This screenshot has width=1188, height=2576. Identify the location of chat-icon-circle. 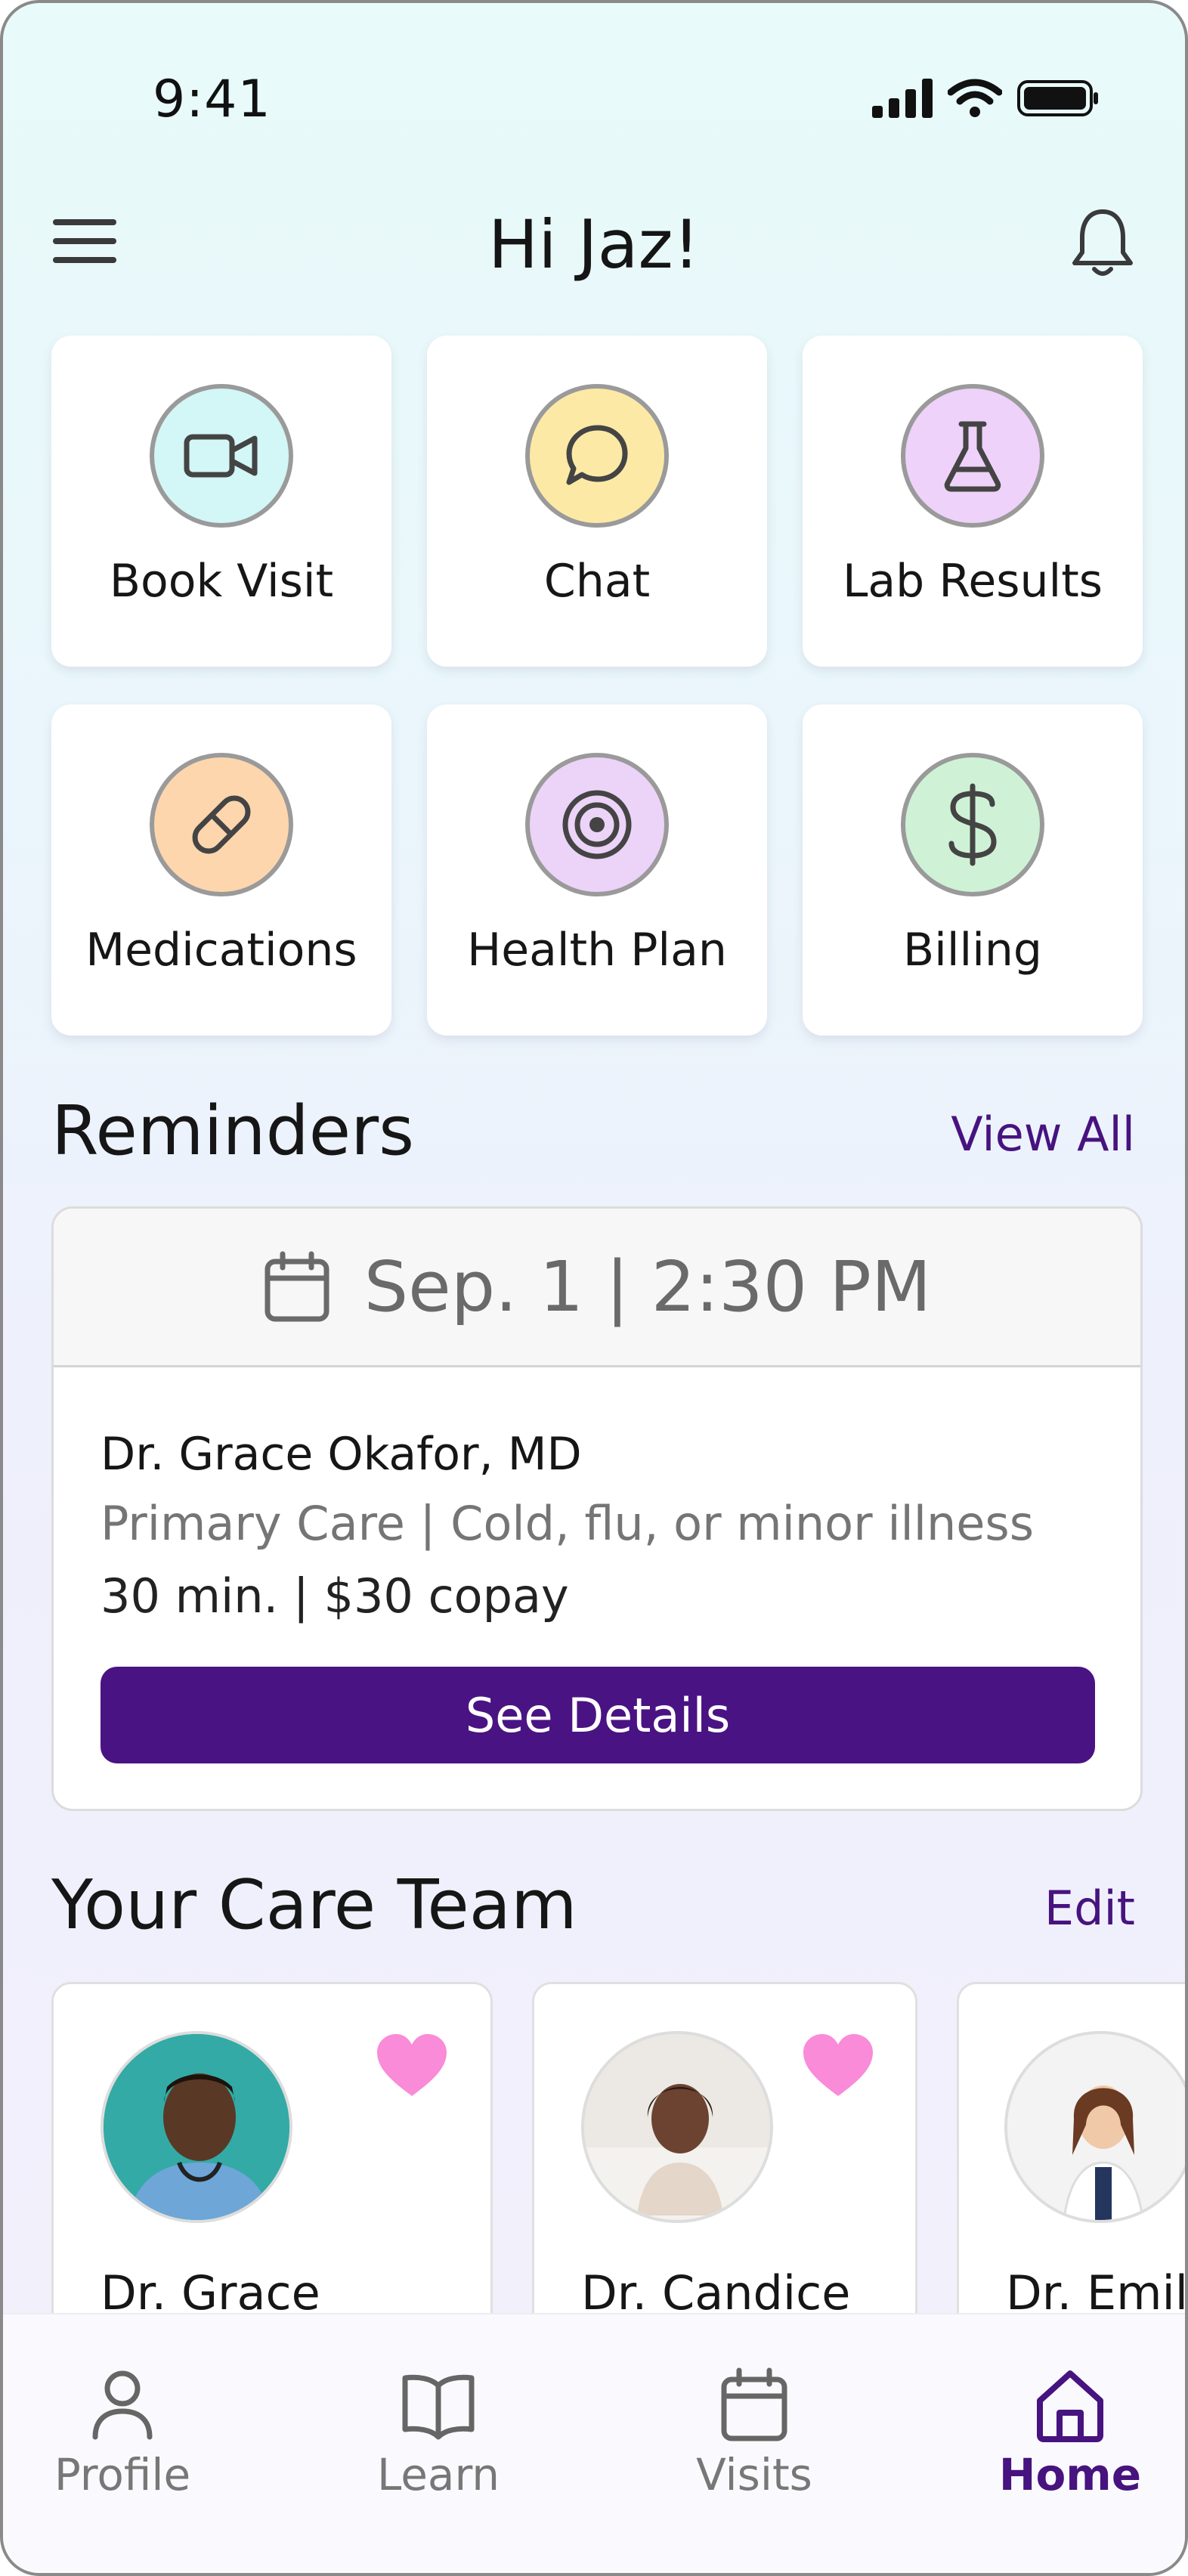
(597, 456).